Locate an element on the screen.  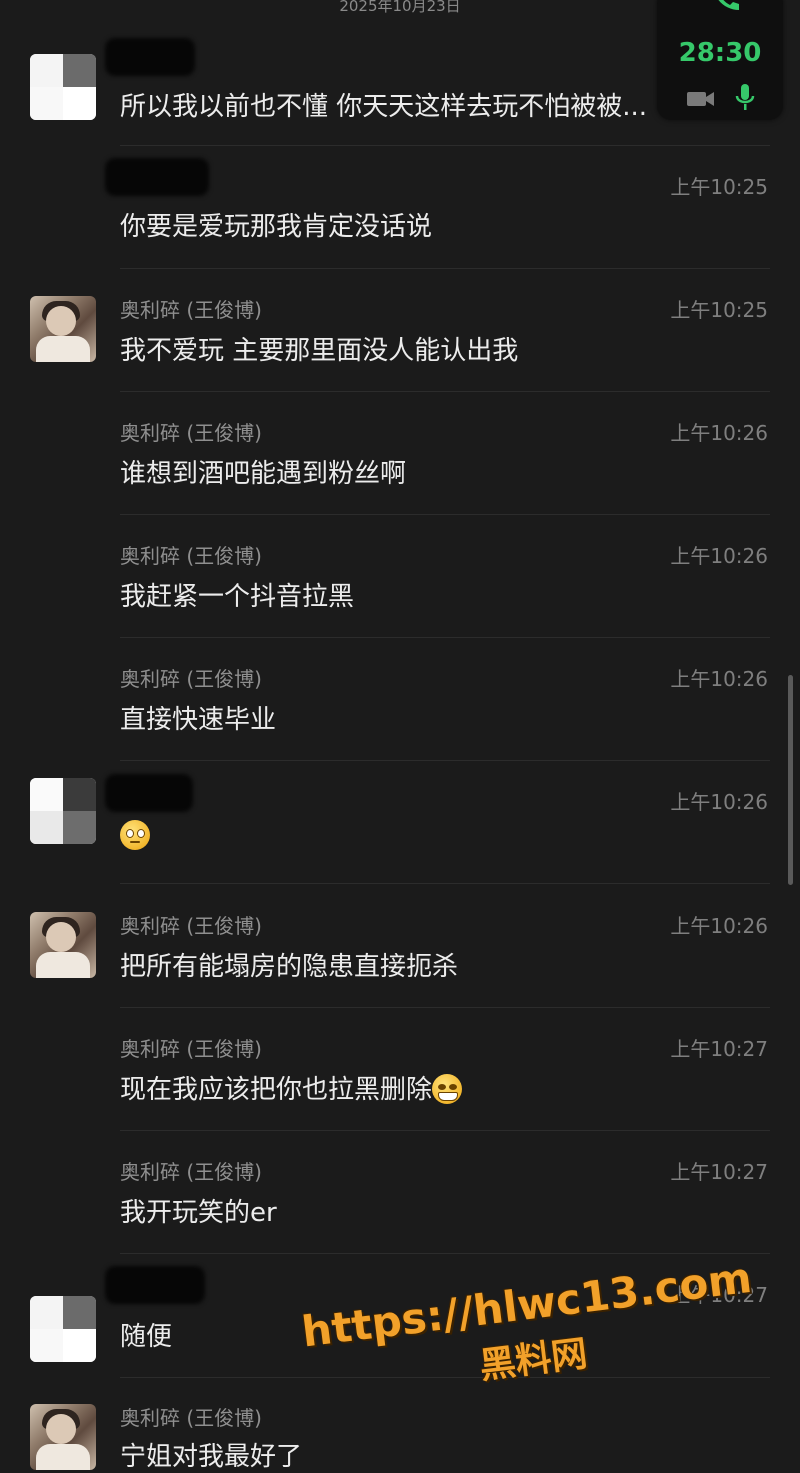
call-widget: 28:30 is located at coordinates (720, 60).